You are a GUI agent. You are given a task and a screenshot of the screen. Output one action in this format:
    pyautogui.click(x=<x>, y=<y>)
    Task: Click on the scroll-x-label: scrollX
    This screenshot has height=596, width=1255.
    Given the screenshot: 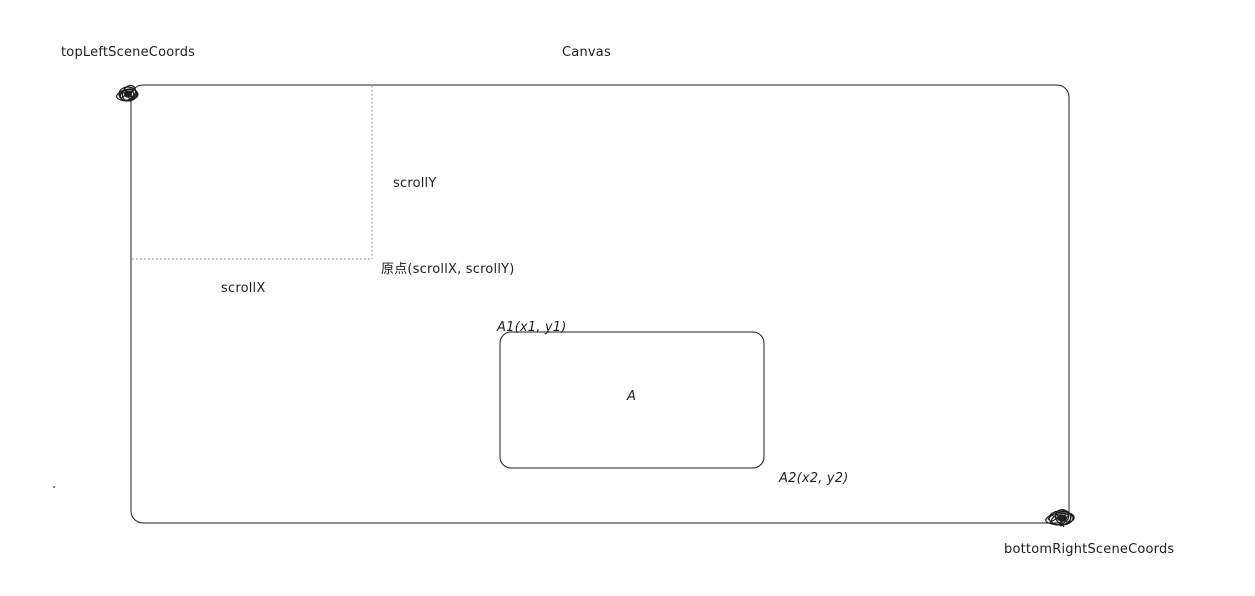 What is the action you would take?
    pyautogui.click(x=243, y=288)
    